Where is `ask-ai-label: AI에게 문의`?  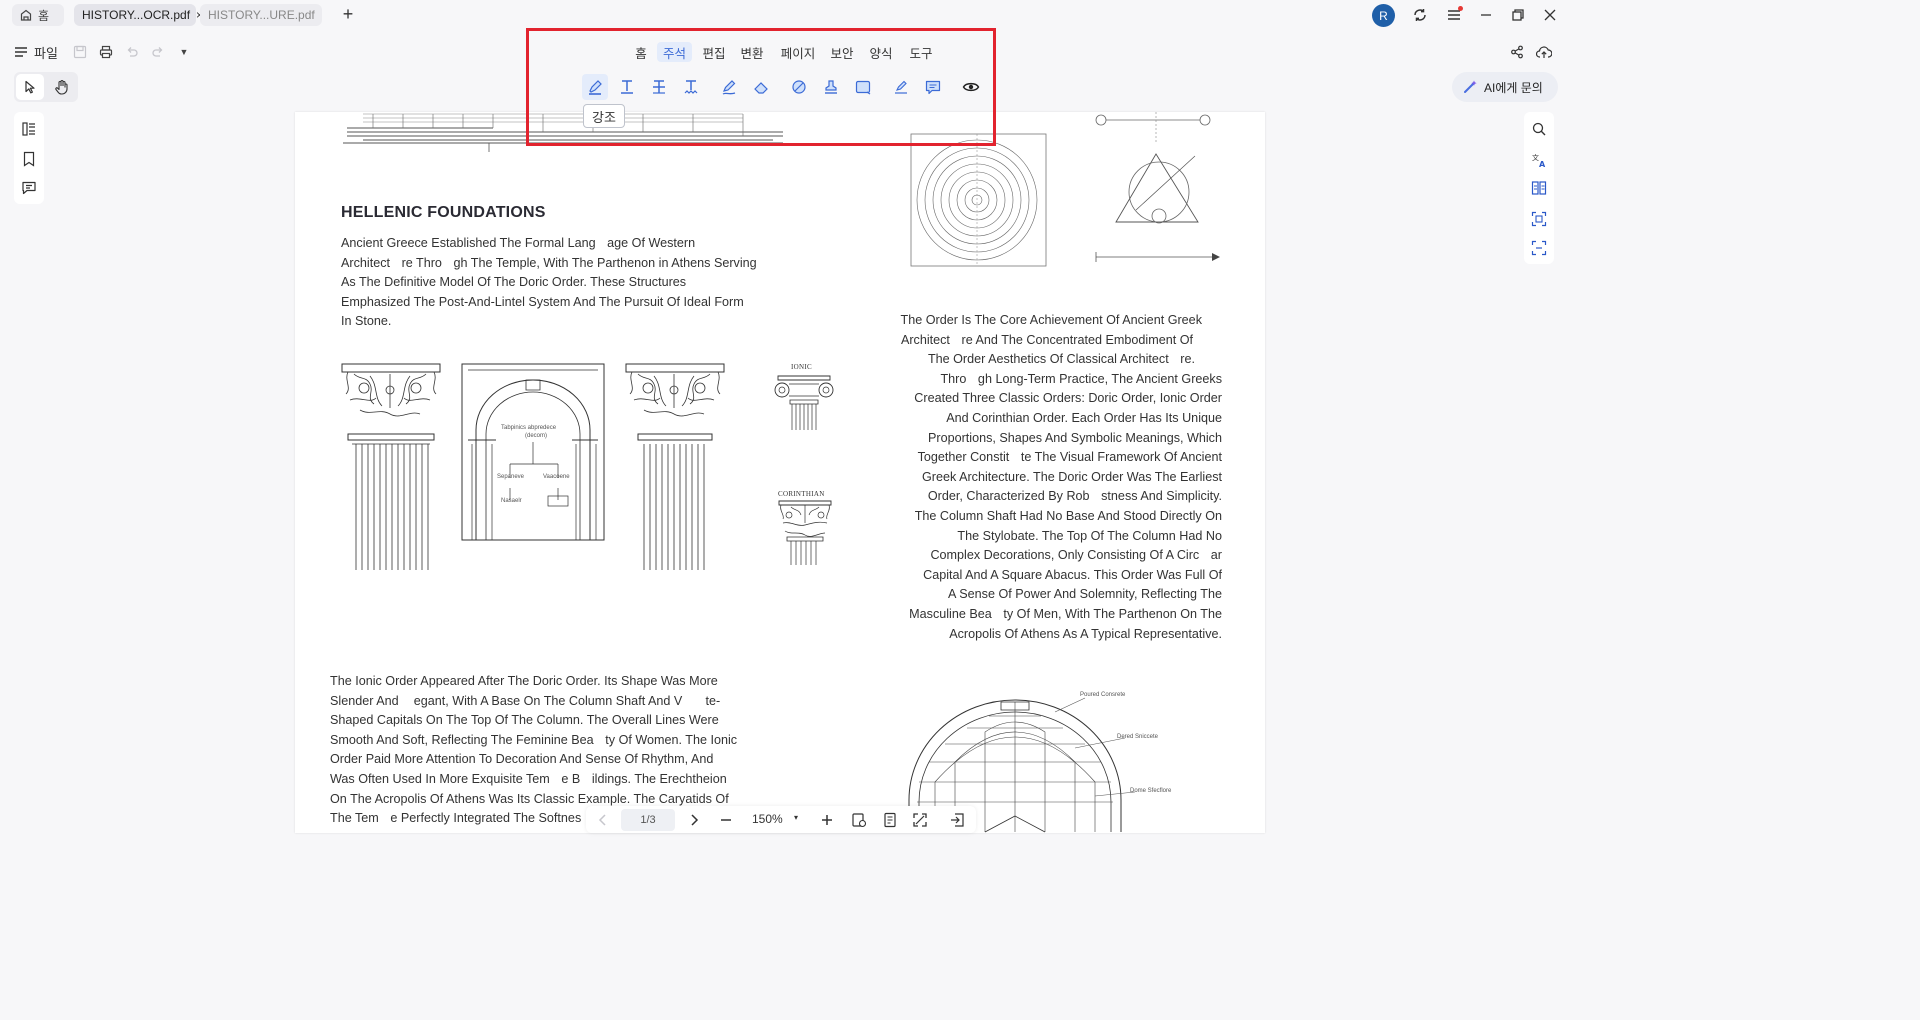
ask-ai-label: AI에게 문의 is located at coordinates (1513, 87).